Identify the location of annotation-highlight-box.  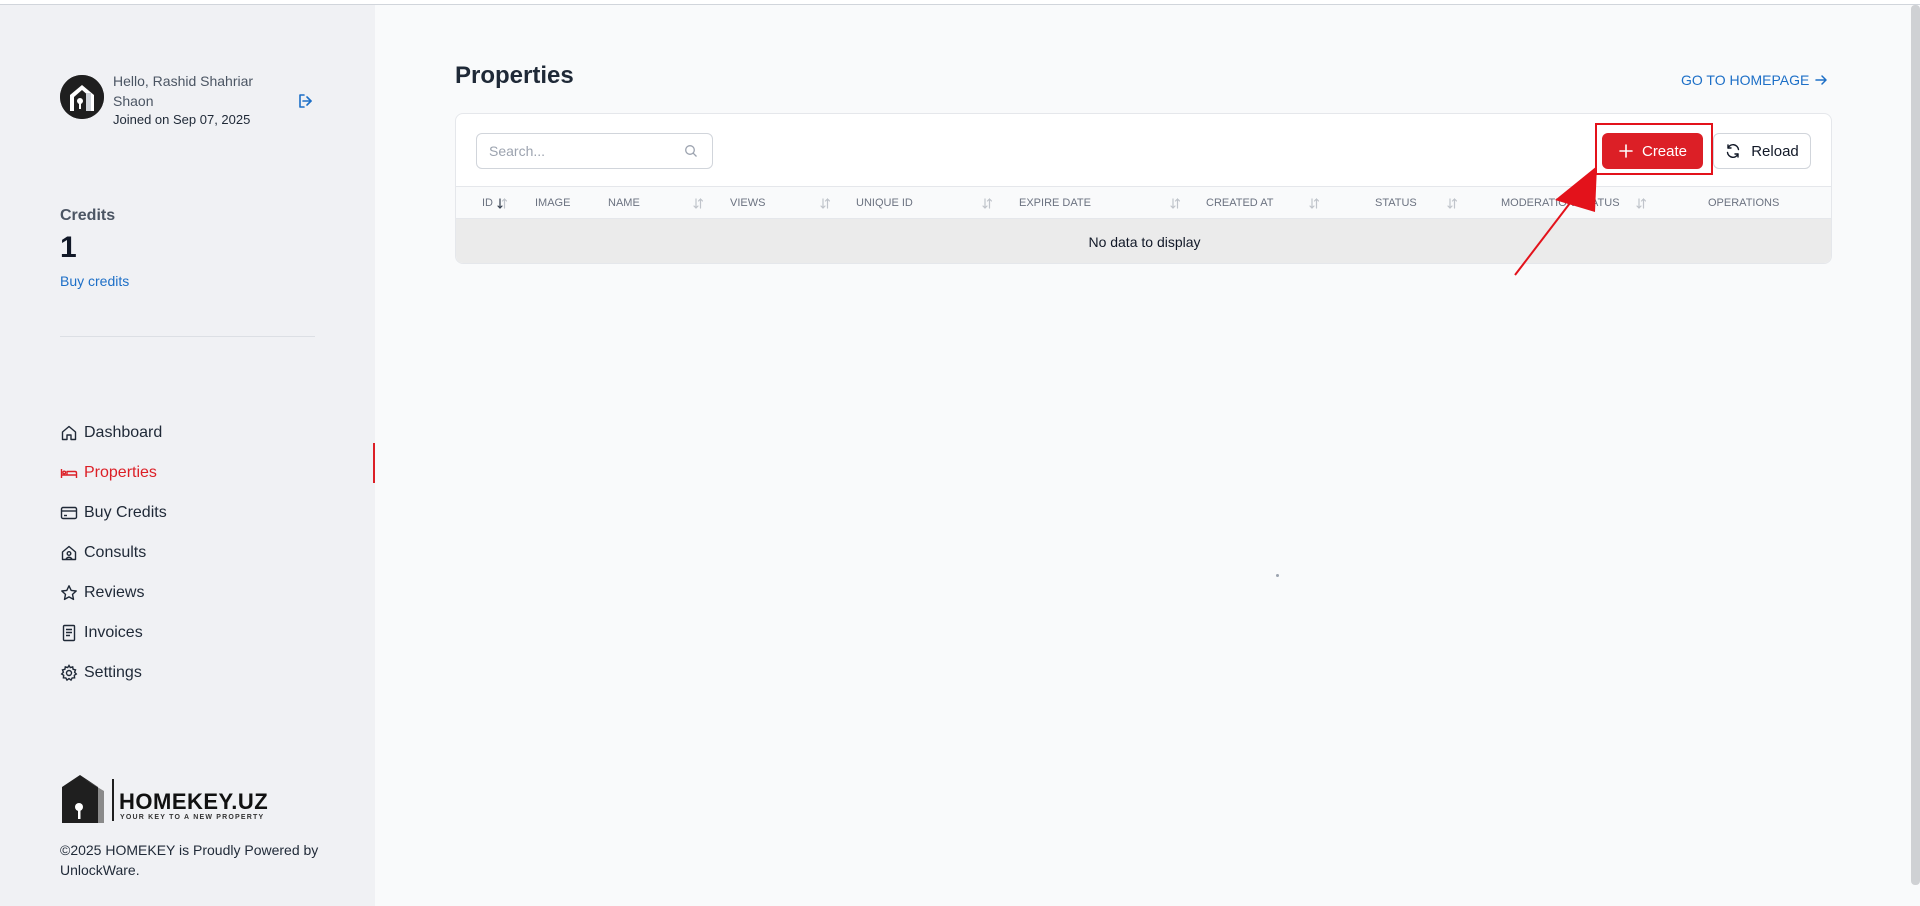
(1654, 149).